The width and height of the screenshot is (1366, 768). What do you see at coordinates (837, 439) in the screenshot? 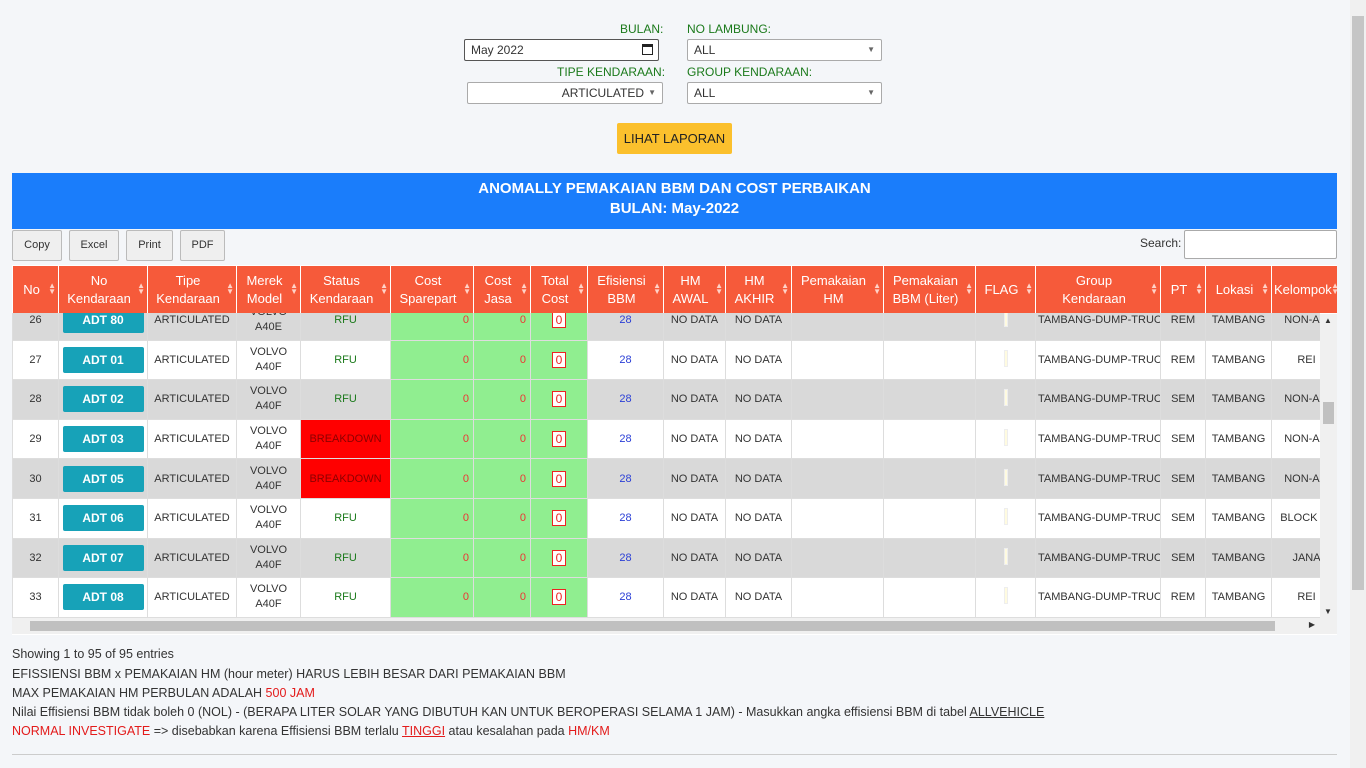
I see `cell-pemakaian-hm` at bounding box center [837, 439].